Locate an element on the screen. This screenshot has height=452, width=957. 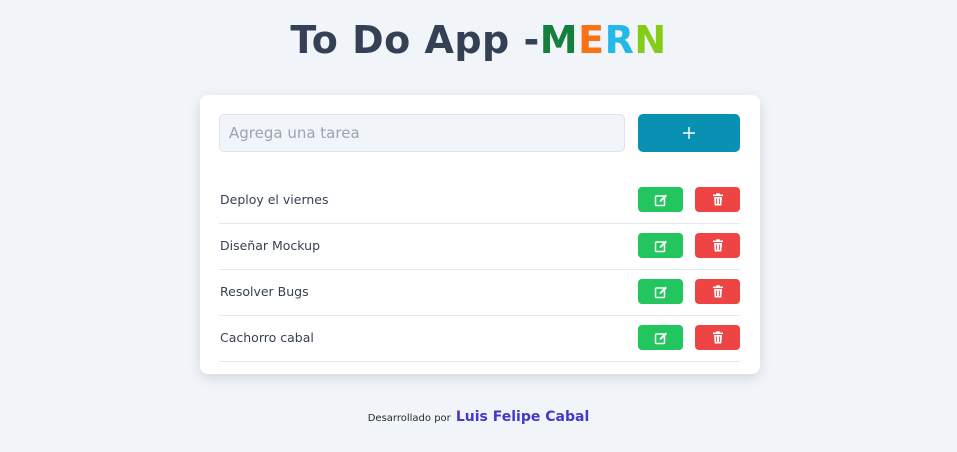
author-link: Luis Felipe Cabal is located at coordinates (522, 417).